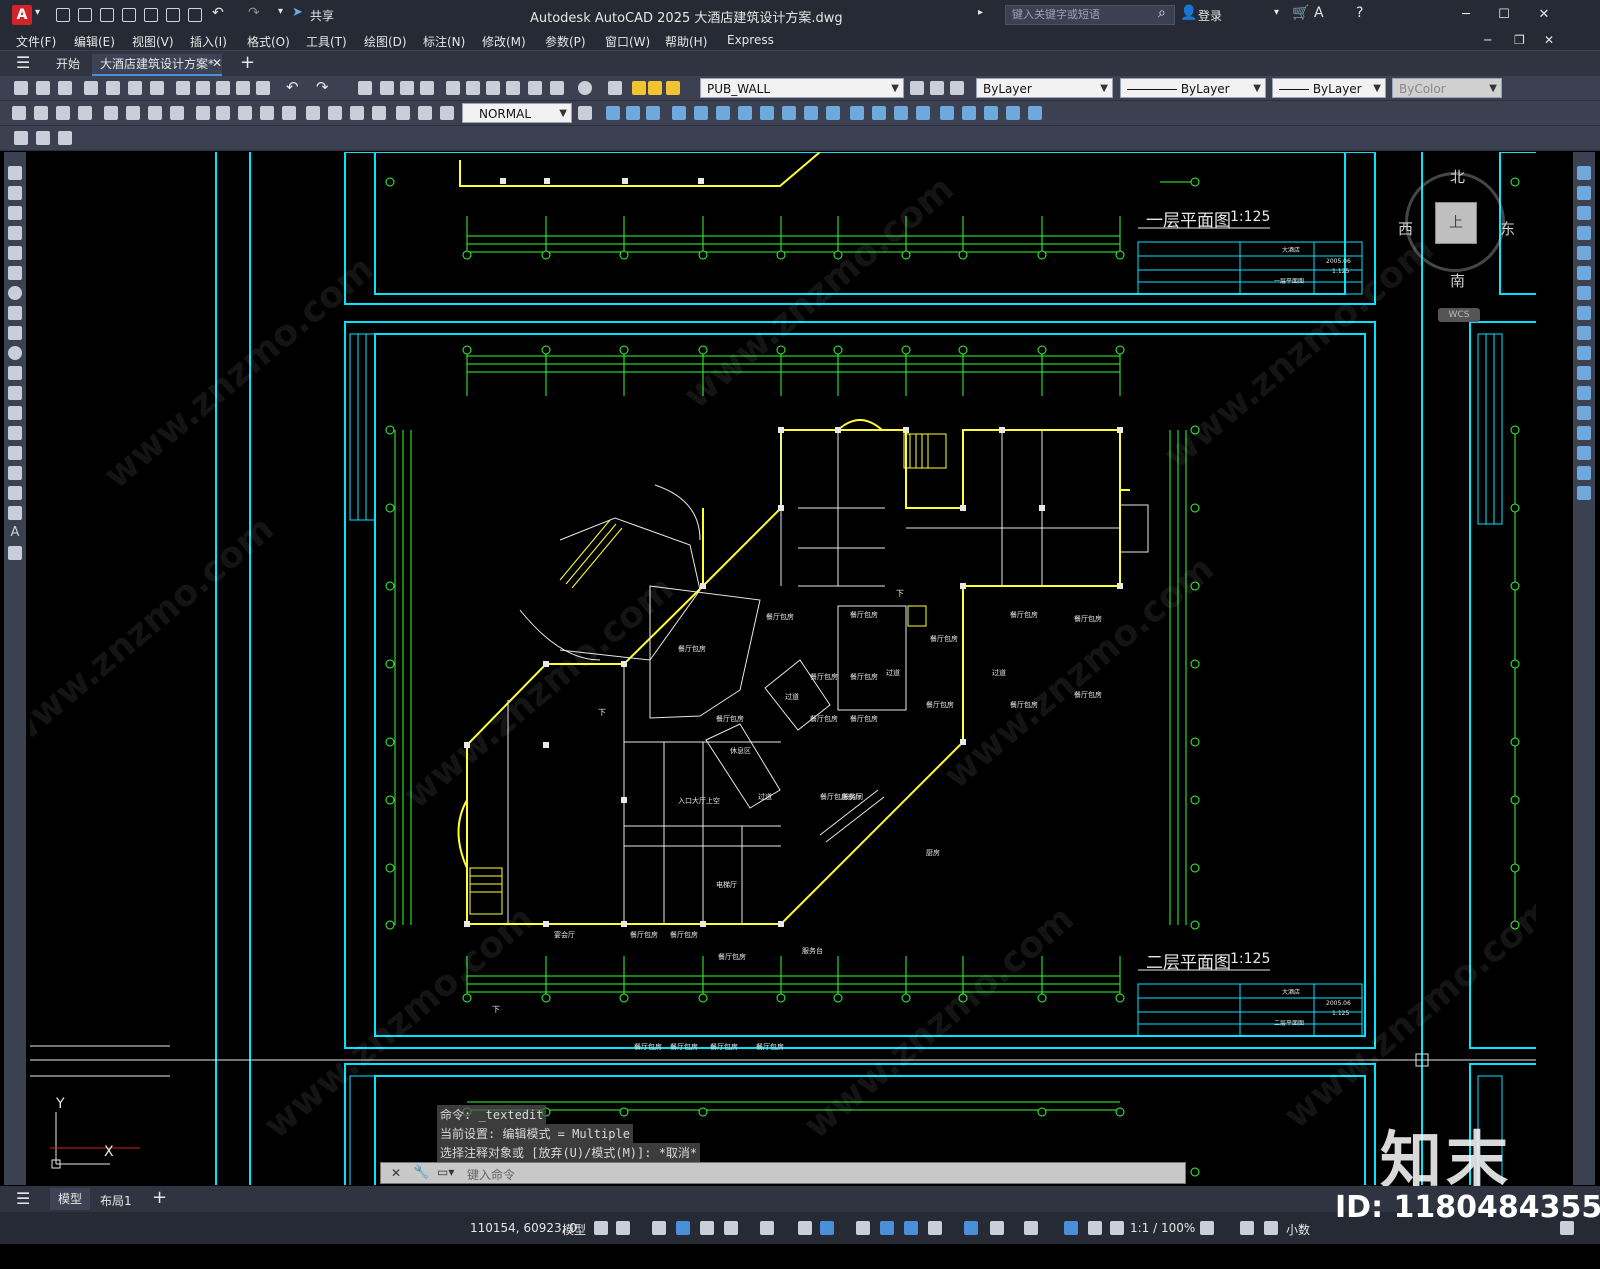 This screenshot has height=1269, width=1600. Describe the element at coordinates (1507, 228) in the screenshot. I see `viewcube-east: 东` at that location.